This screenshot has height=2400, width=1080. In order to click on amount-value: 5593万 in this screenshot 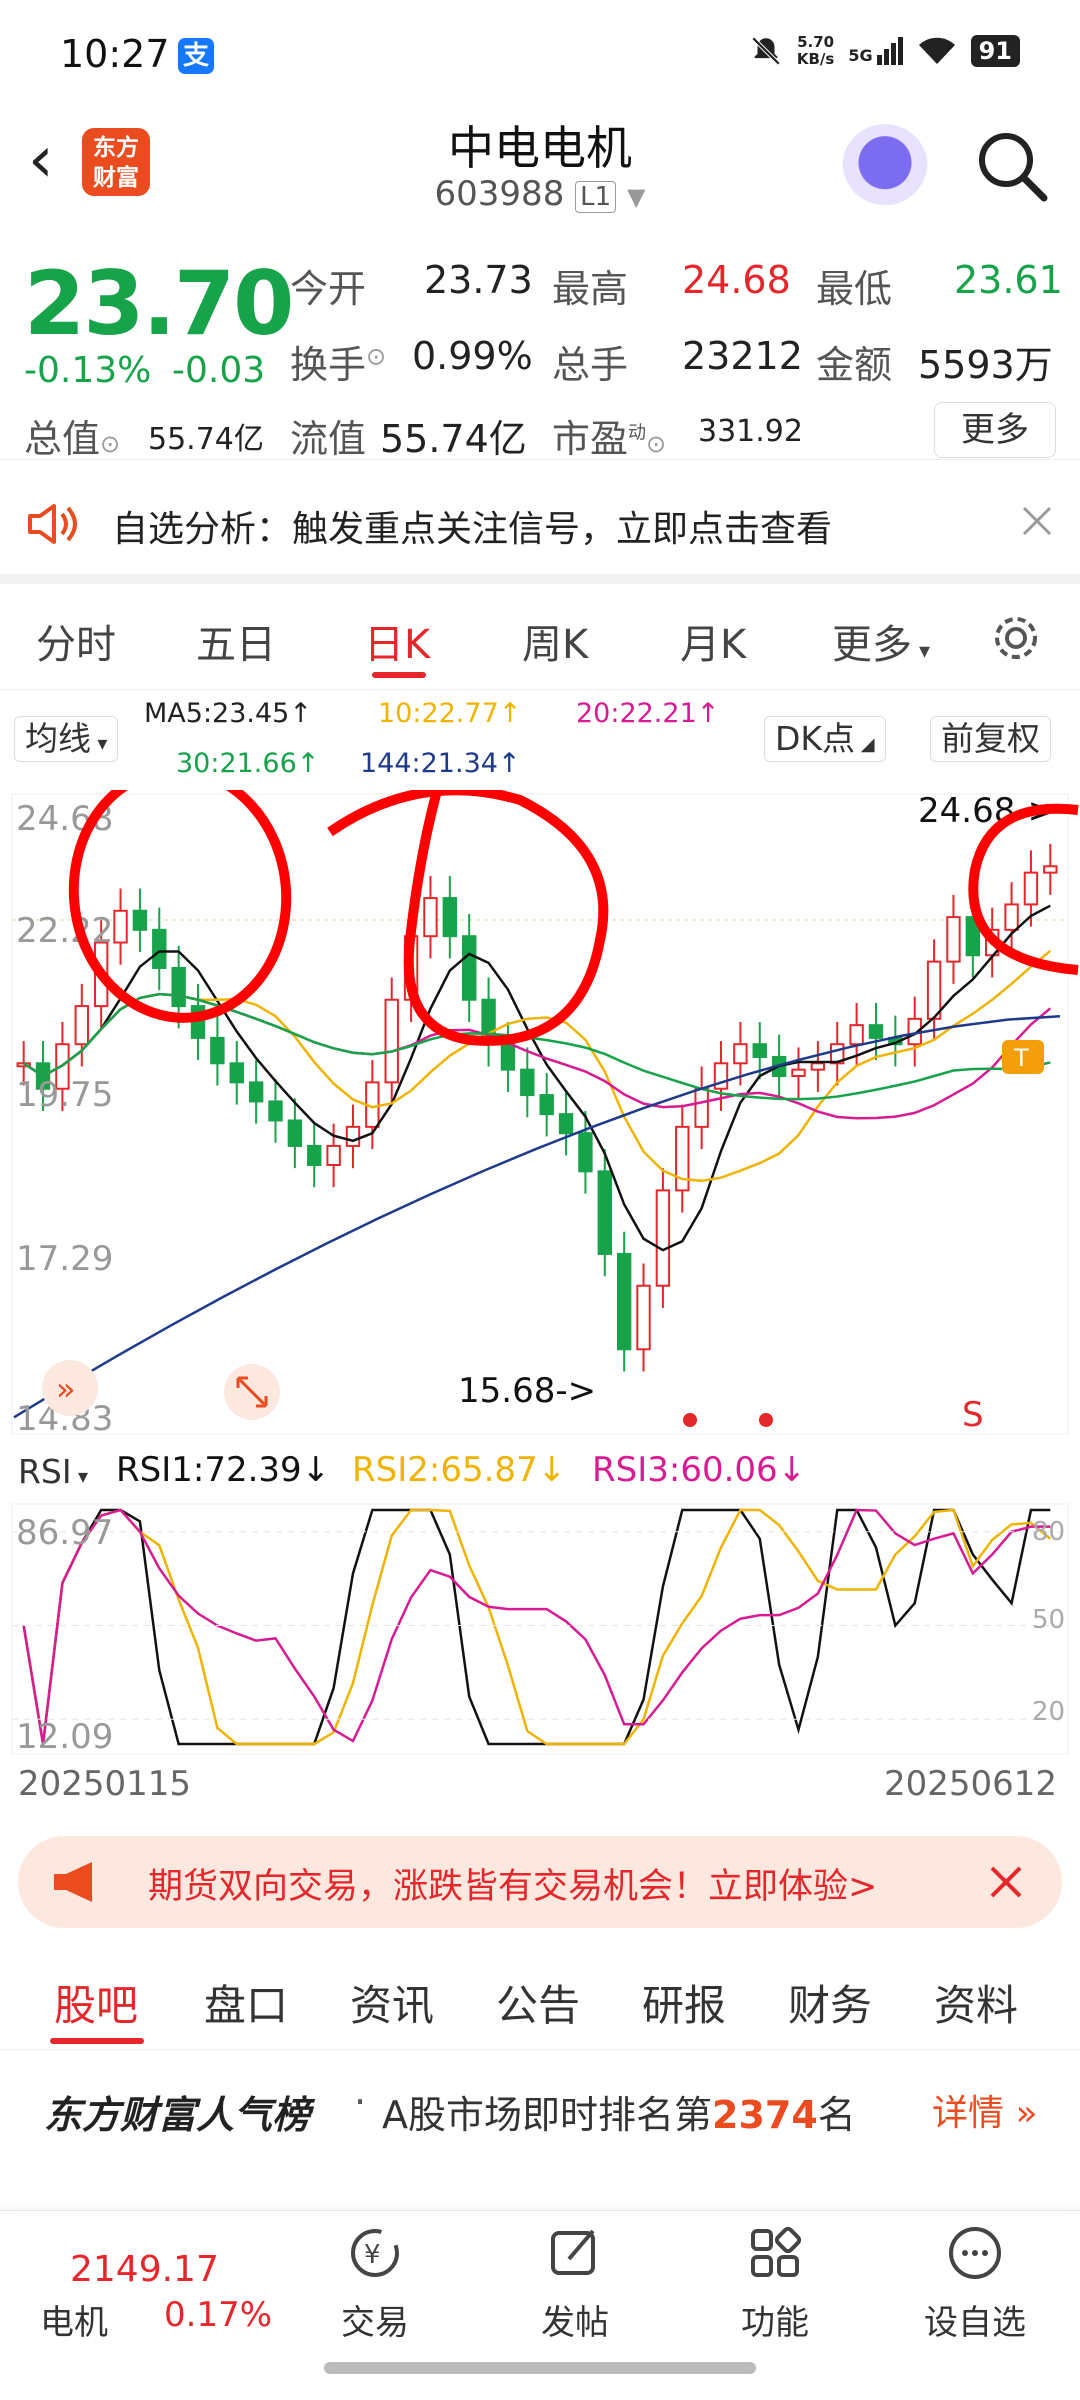, I will do `click(985, 365)`.